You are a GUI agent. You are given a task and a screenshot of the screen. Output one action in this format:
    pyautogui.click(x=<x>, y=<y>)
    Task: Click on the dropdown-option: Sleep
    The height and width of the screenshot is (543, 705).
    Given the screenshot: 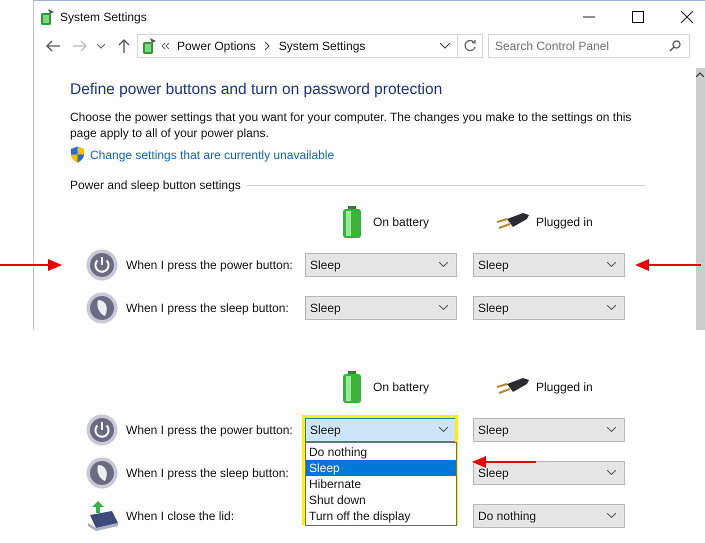 What is the action you would take?
    pyautogui.click(x=381, y=468)
    